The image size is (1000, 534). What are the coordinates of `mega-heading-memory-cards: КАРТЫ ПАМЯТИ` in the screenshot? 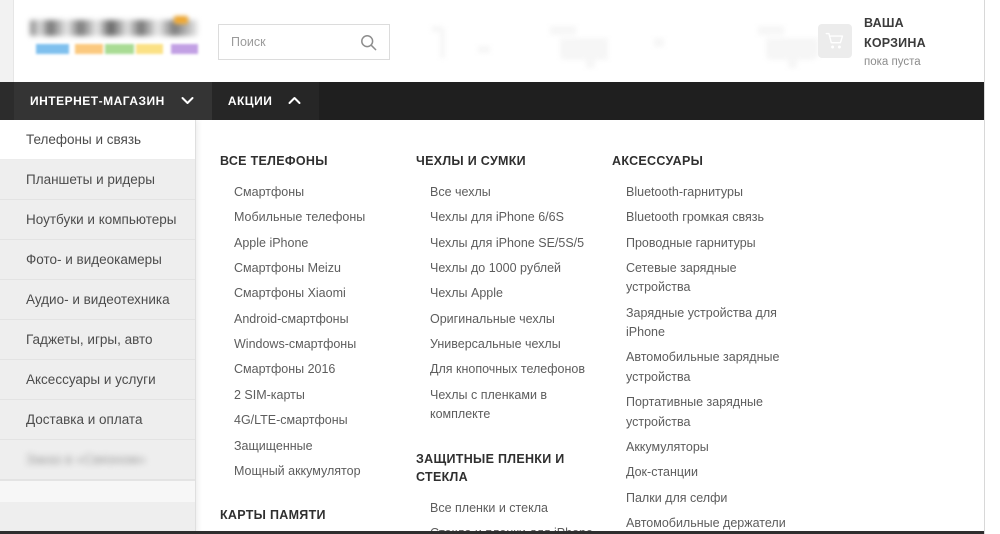 It's located at (273, 515).